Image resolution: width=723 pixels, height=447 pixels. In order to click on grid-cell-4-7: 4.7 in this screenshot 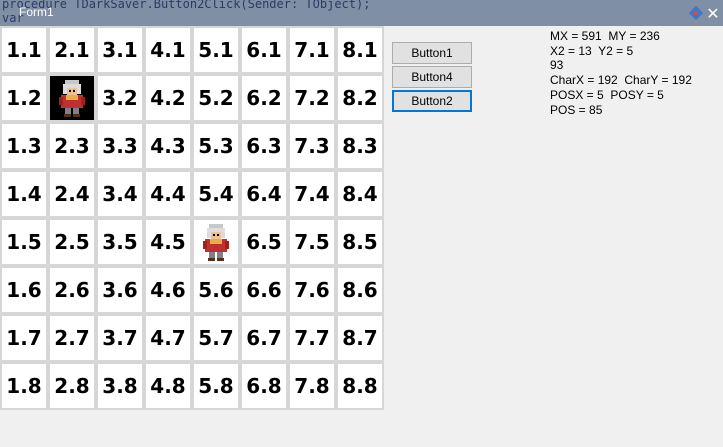, I will do `click(168, 338)`.